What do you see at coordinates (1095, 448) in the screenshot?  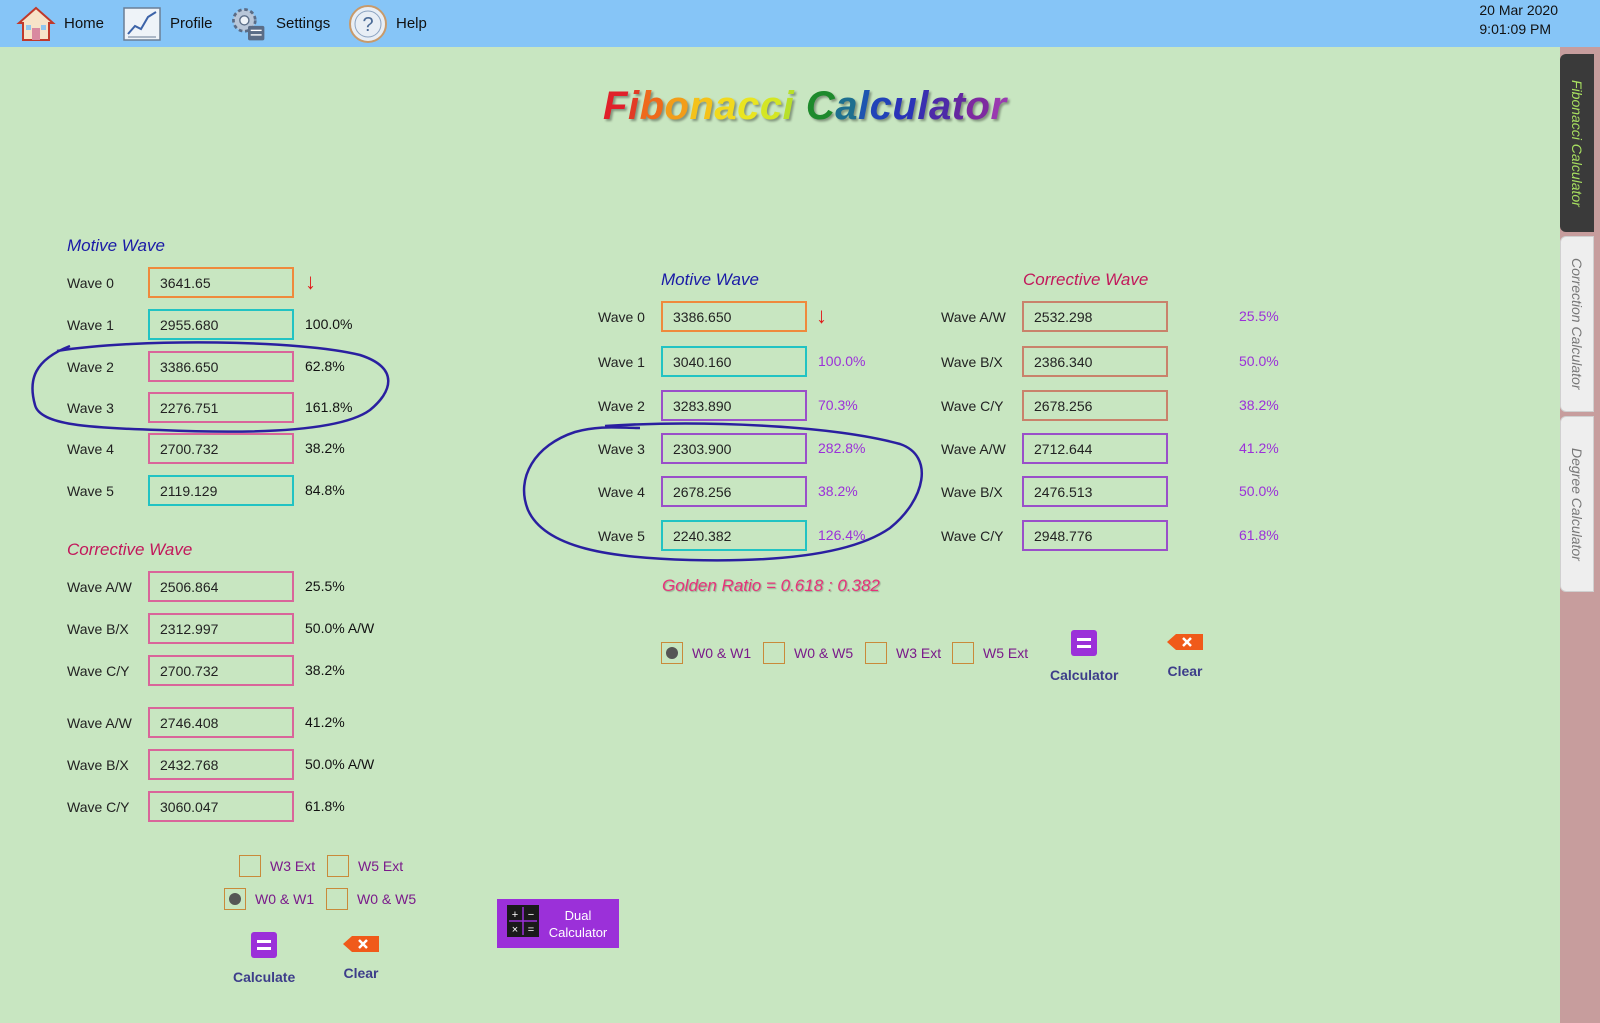 I see `wave-value-field: 2712.644` at bounding box center [1095, 448].